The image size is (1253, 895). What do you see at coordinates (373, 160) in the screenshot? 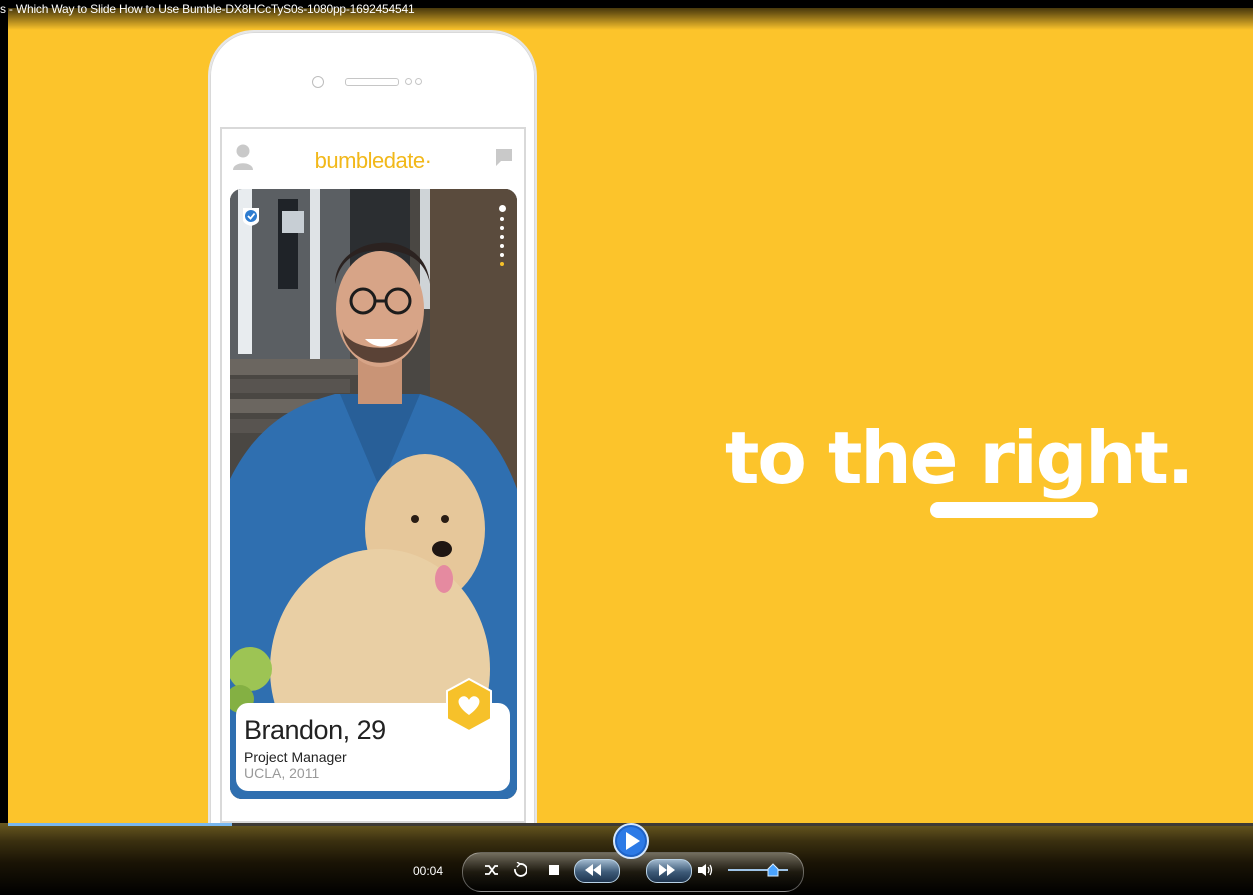
I see `app-brand-logo: bumbledate·` at bounding box center [373, 160].